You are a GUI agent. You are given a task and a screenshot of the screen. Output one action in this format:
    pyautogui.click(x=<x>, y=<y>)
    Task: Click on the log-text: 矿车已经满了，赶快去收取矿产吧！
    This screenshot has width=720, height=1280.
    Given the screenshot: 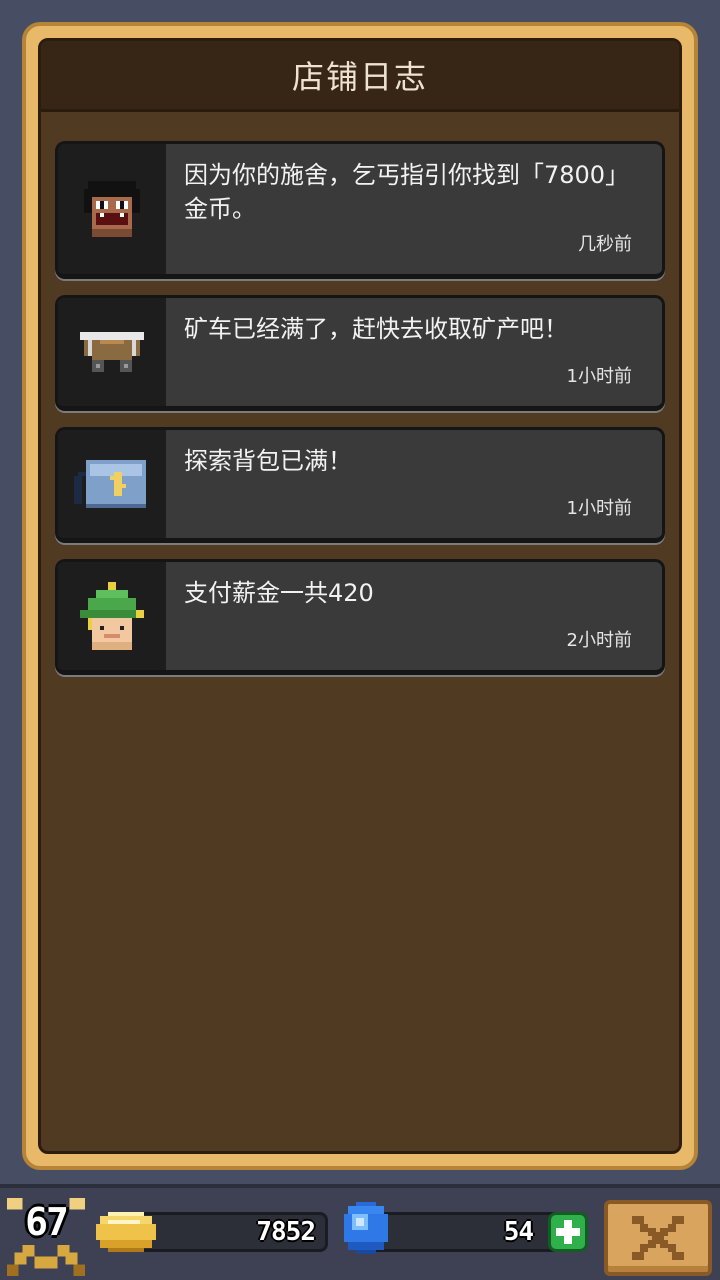 What is the action you would take?
    pyautogui.click(x=376, y=329)
    